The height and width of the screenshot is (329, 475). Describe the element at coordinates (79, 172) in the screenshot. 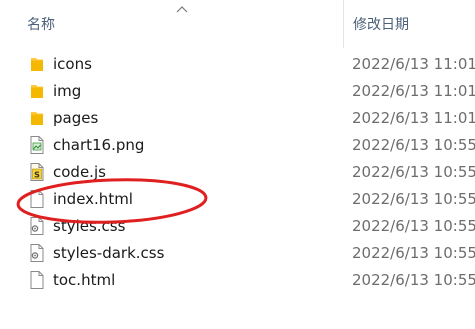

I see `file-name: code.js` at that location.